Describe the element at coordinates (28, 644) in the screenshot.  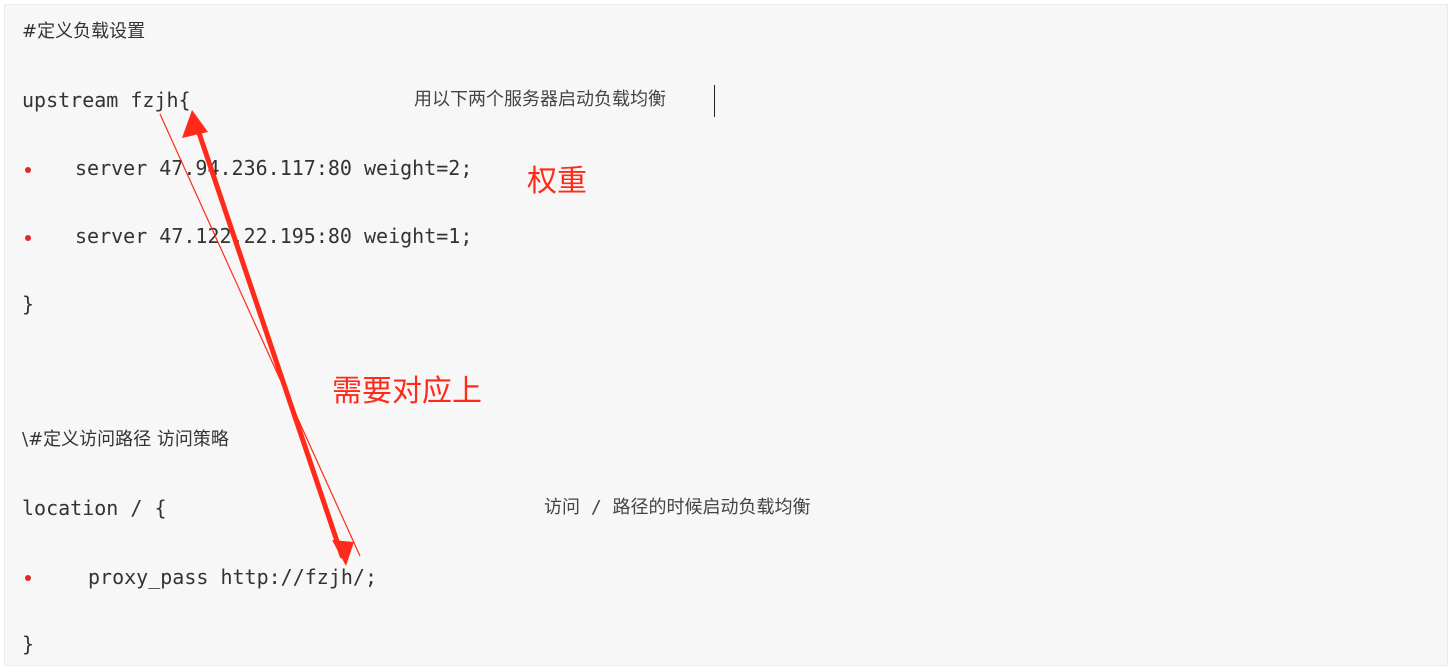
I see `code-line-close-brace-2: }` at that location.